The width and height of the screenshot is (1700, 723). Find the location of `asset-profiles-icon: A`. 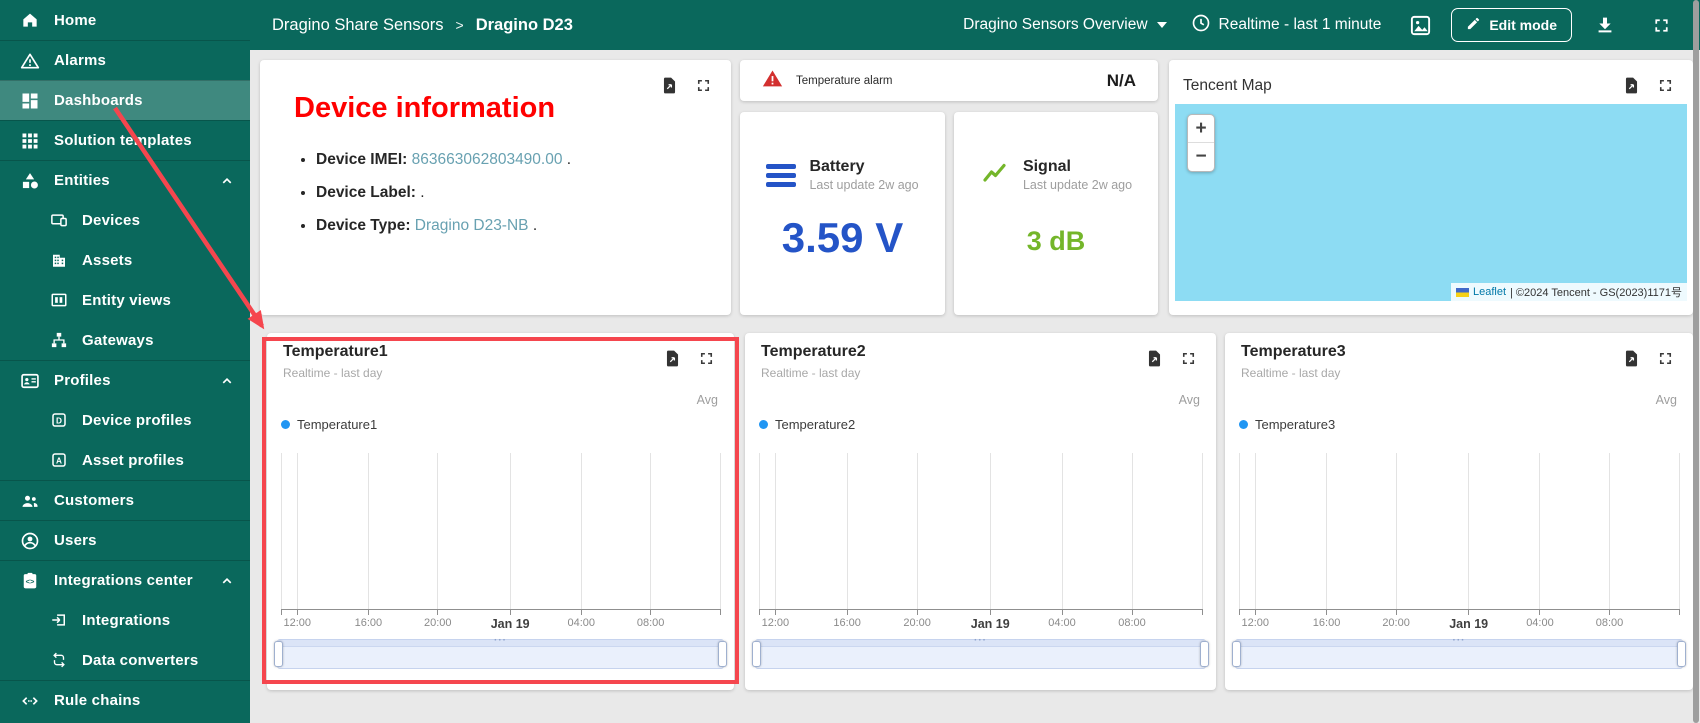

asset-profiles-icon: A is located at coordinates (59, 460).